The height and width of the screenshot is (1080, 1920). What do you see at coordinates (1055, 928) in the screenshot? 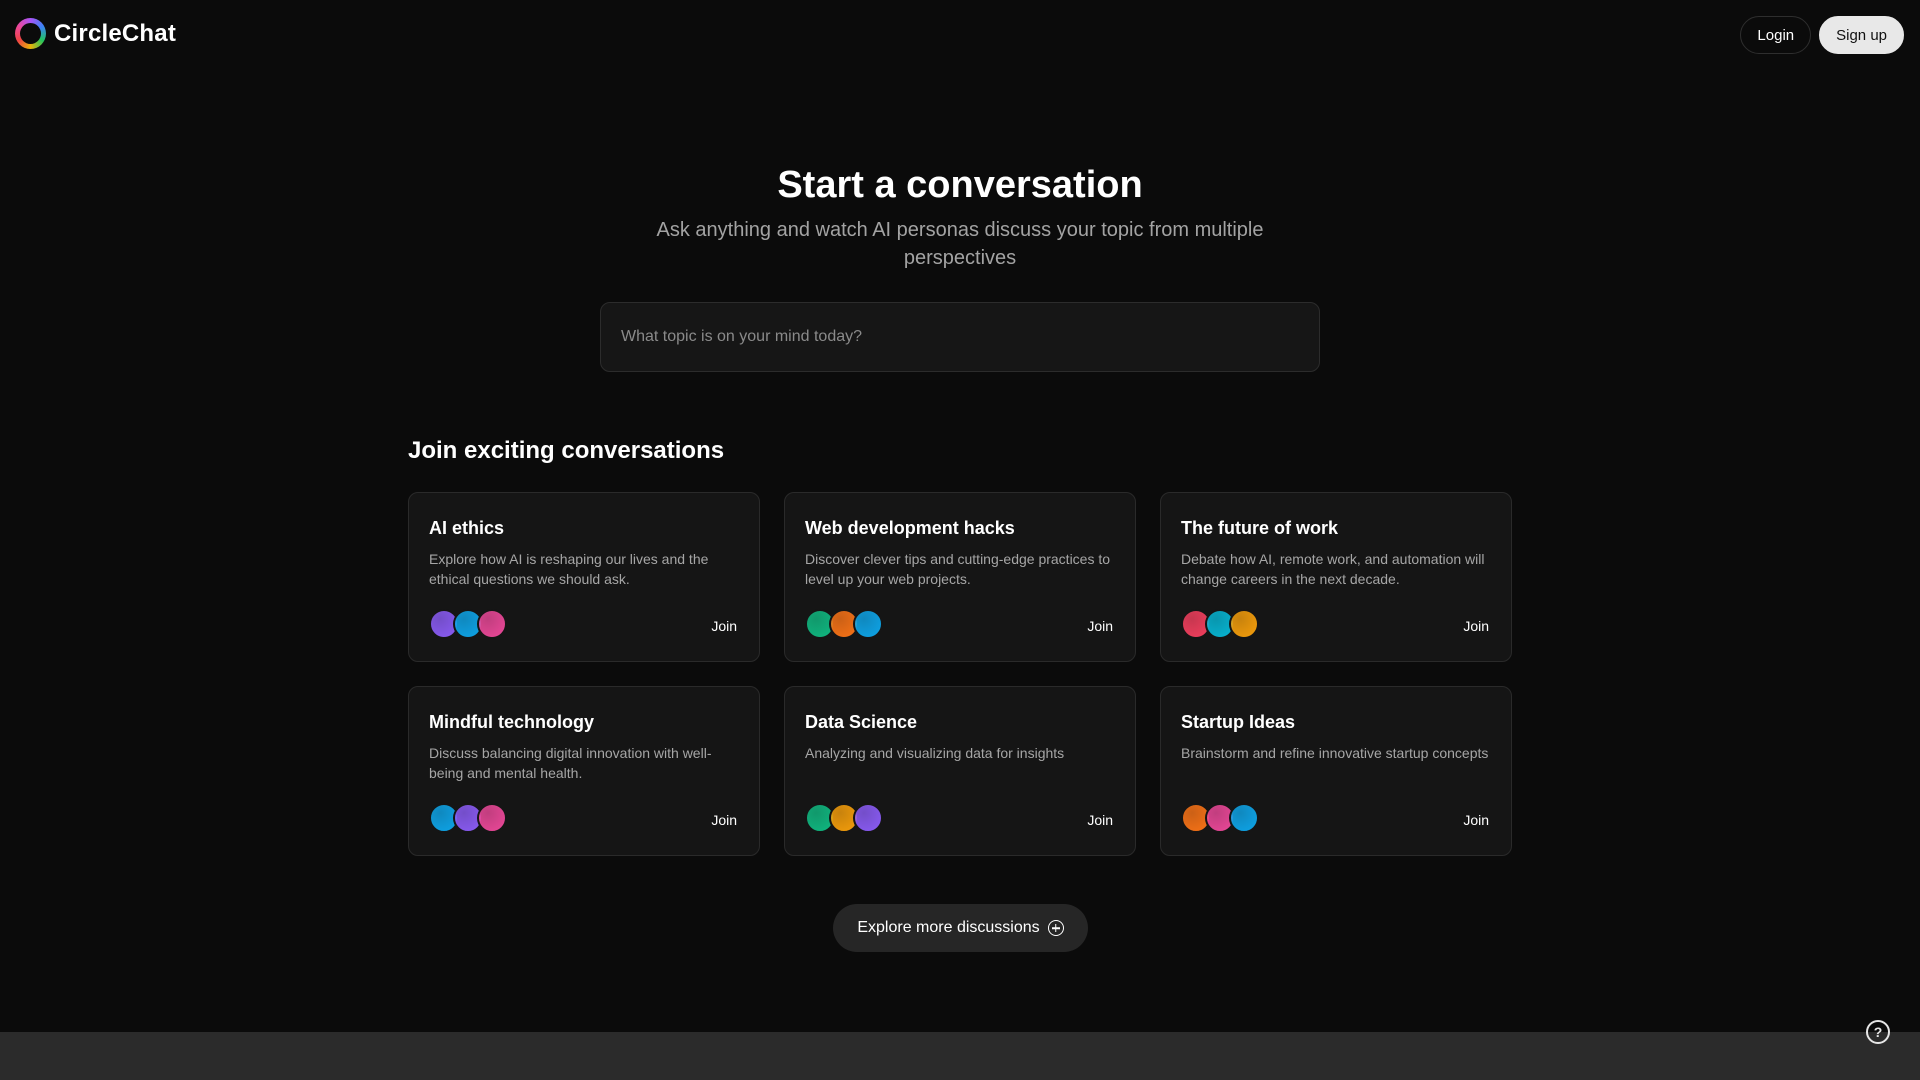
I see `plus-circle-icon` at bounding box center [1055, 928].